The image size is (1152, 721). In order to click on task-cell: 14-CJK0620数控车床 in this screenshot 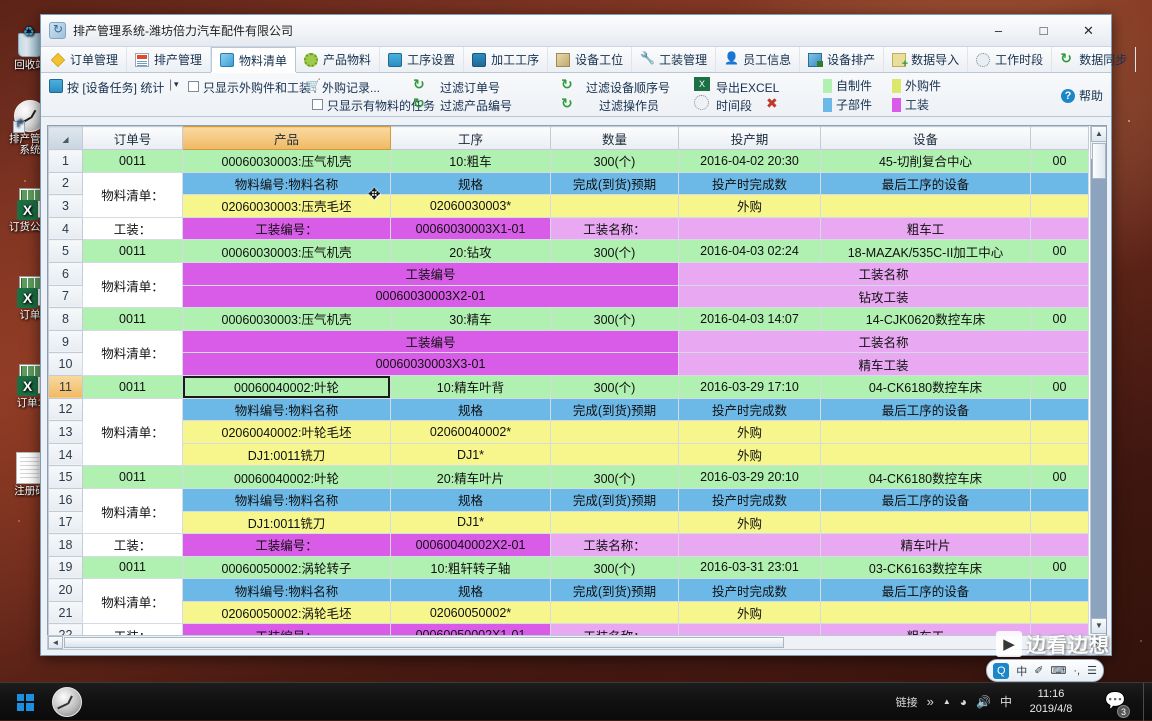, I will do `click(926, 319)`.